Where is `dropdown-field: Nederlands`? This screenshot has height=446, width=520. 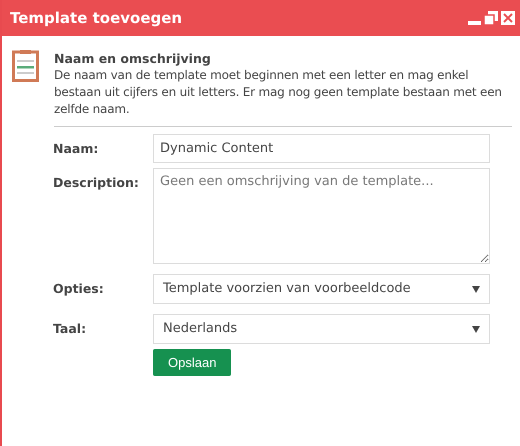
dropdown-field: Nederlands is located at coordinates (321, 329).